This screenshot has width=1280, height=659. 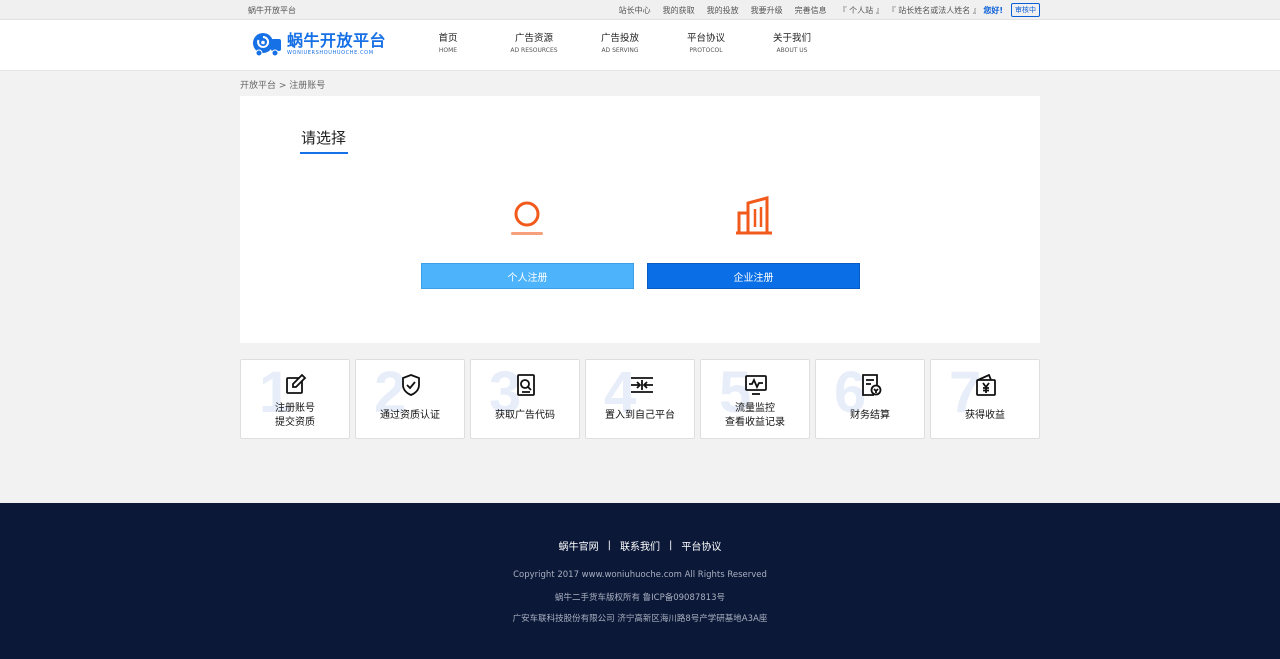 What do you see at coordinates (679, 10) in the screenshot?
I see `topbar-link-my-acquisitions: 我的获取` at bounding box center [679, 10].